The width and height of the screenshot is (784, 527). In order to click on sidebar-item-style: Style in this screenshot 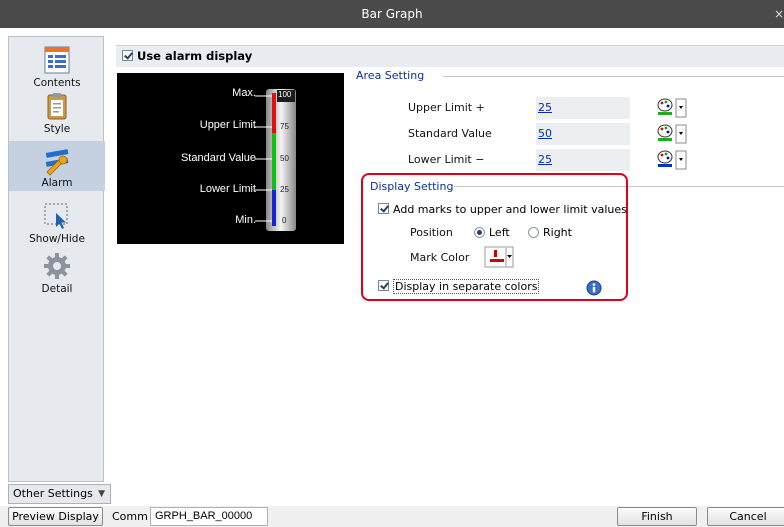, I will do `click(57, 113)`.